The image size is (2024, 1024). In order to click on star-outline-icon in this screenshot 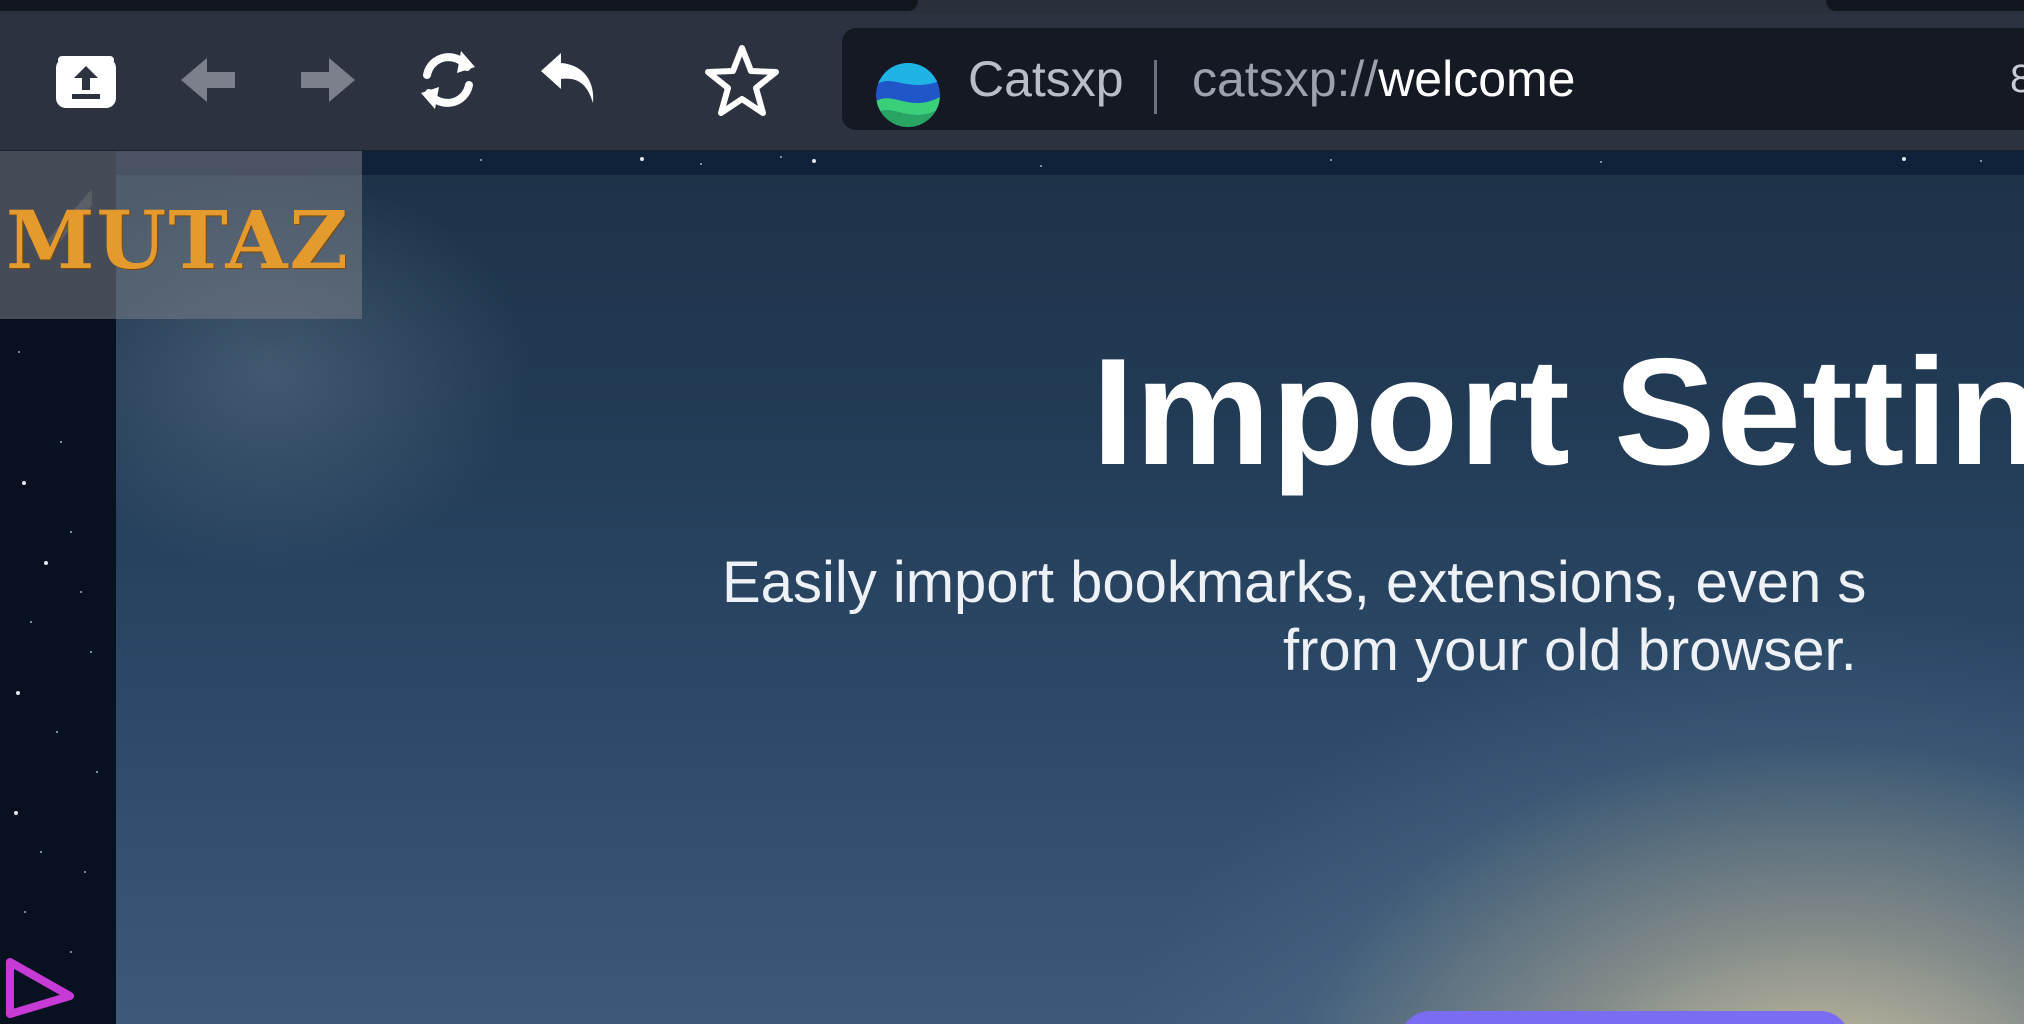, I will do `click(742, 80)`.